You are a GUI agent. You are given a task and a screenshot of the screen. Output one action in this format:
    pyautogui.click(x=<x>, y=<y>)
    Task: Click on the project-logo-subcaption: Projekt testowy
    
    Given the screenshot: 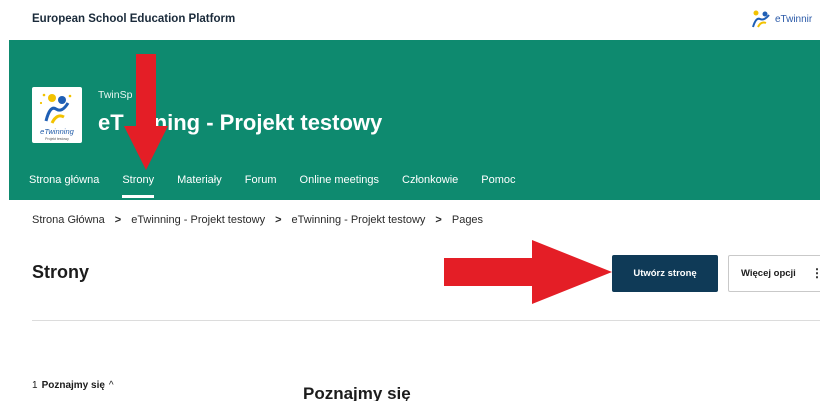 What is the action you would take?
    pyautogui.click(x=57, y=139)
    